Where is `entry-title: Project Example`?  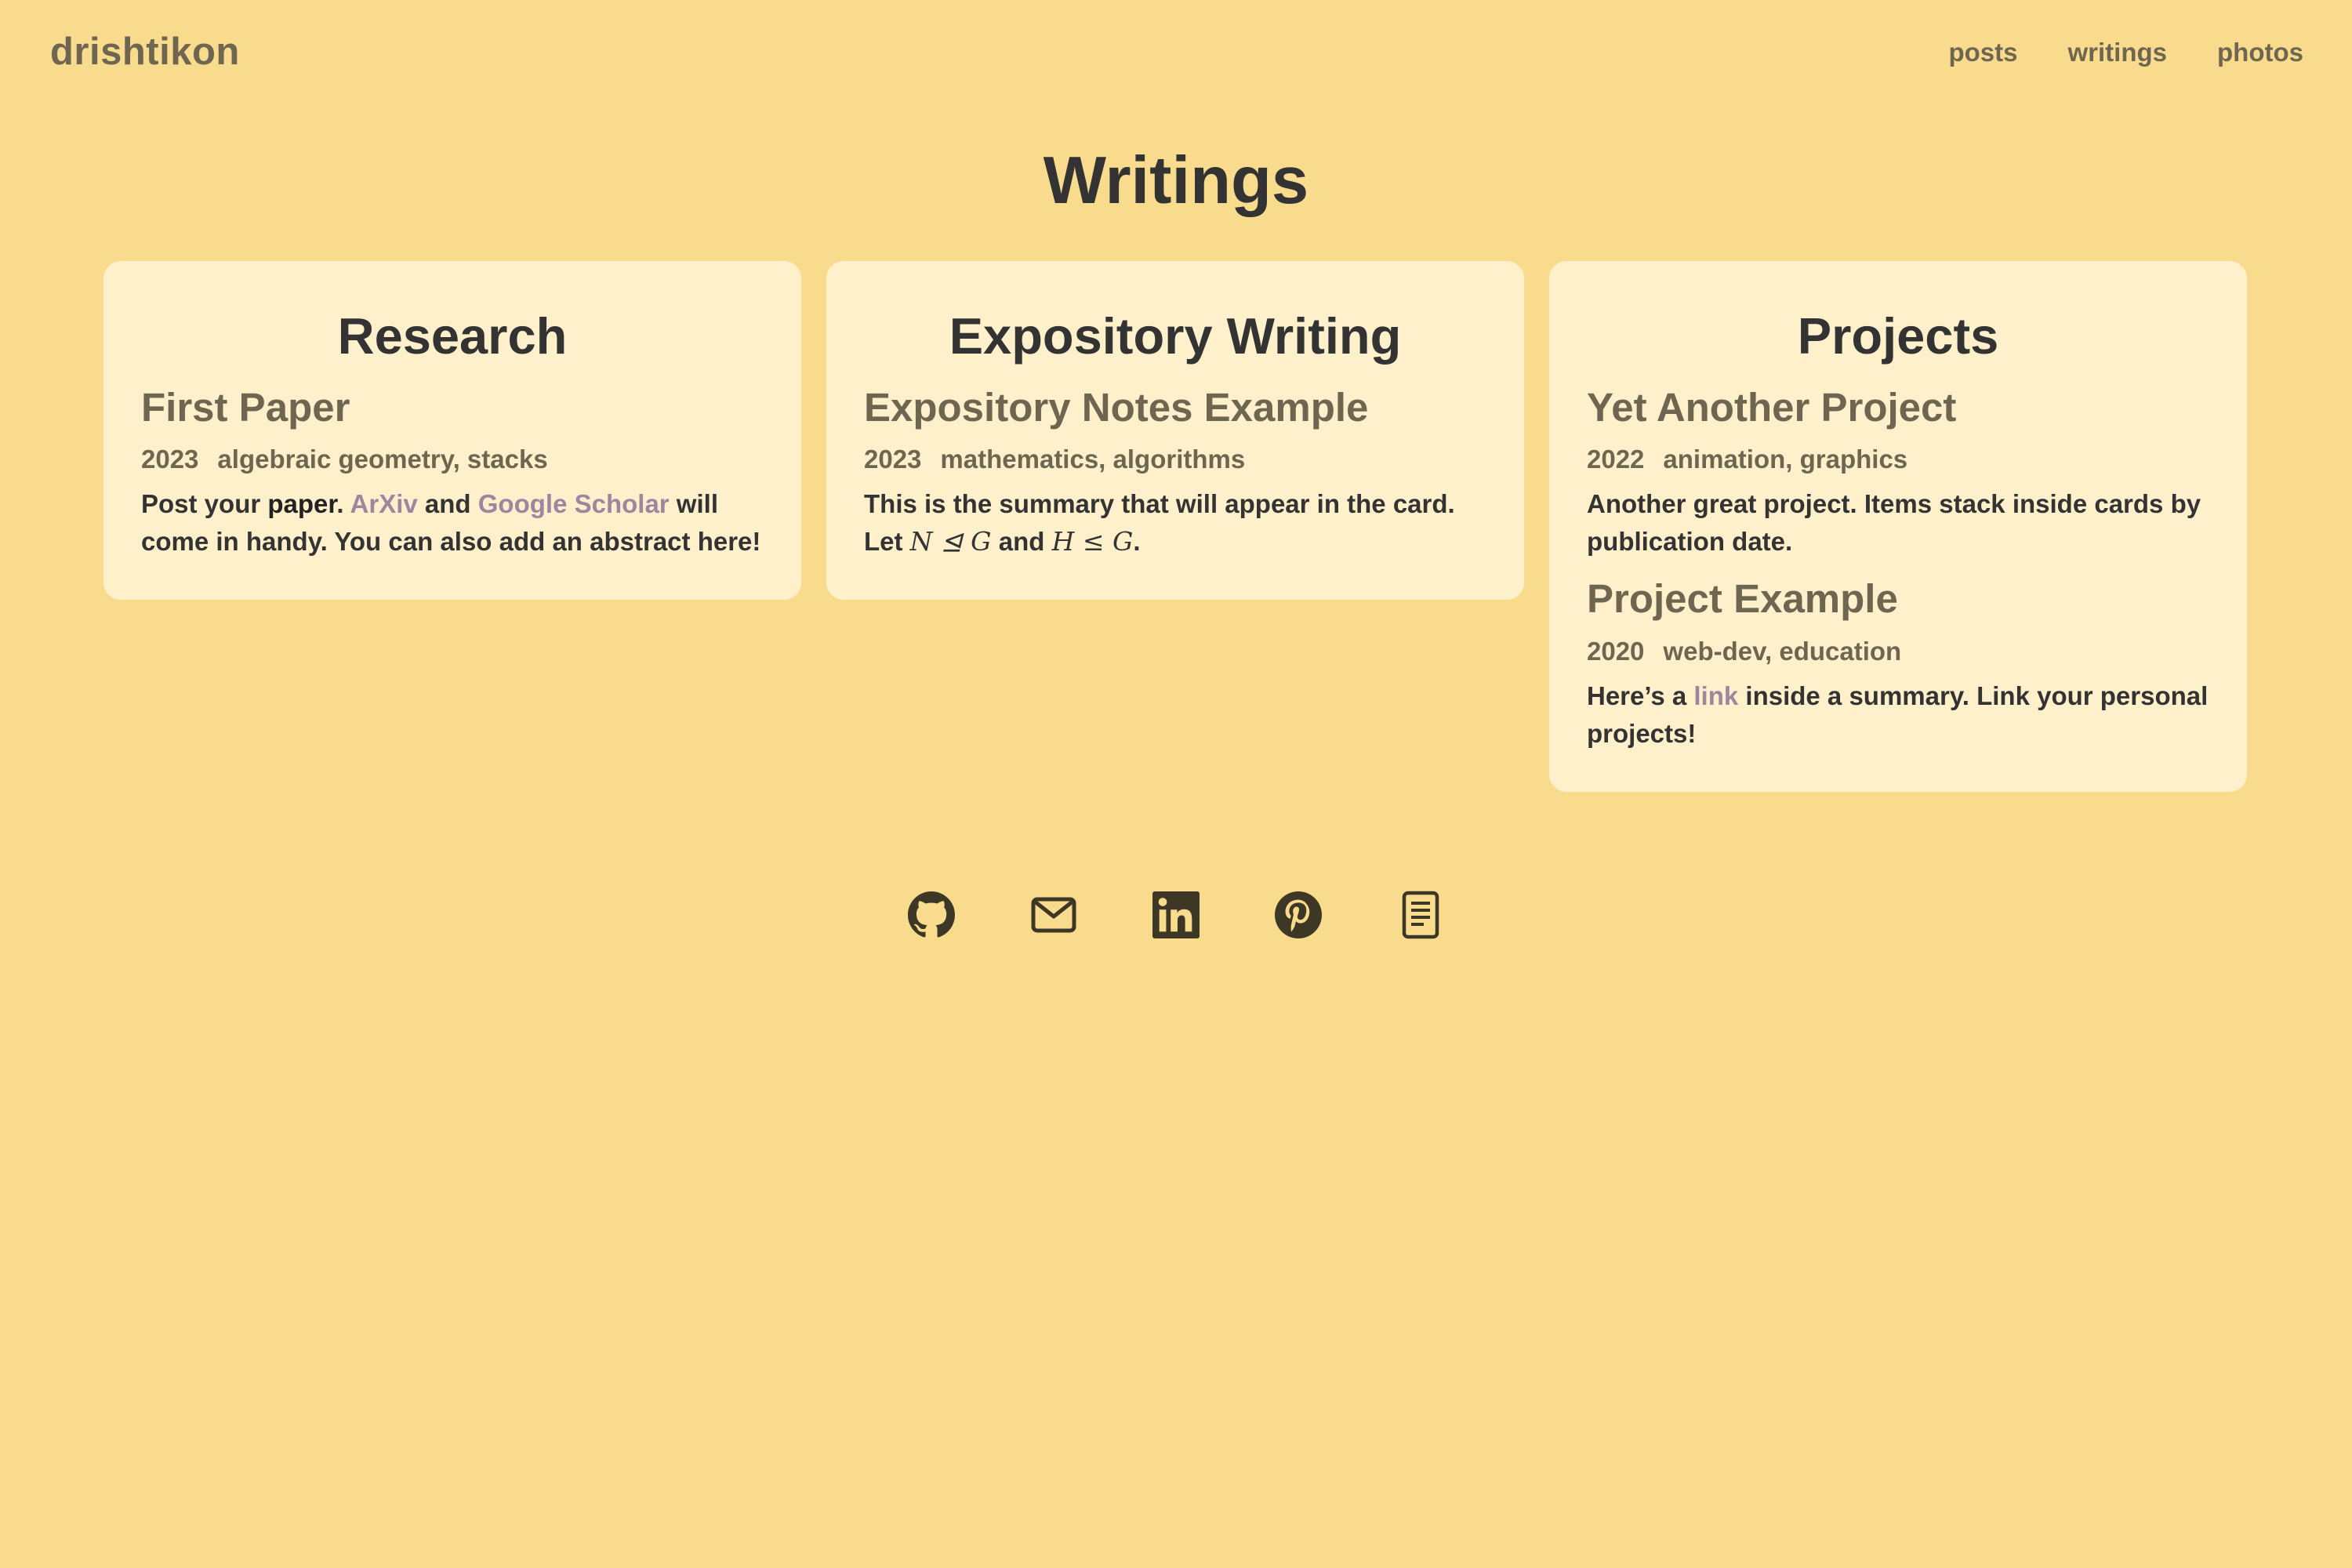
entry-title: Project Example is located at coordinates (1898, 599).